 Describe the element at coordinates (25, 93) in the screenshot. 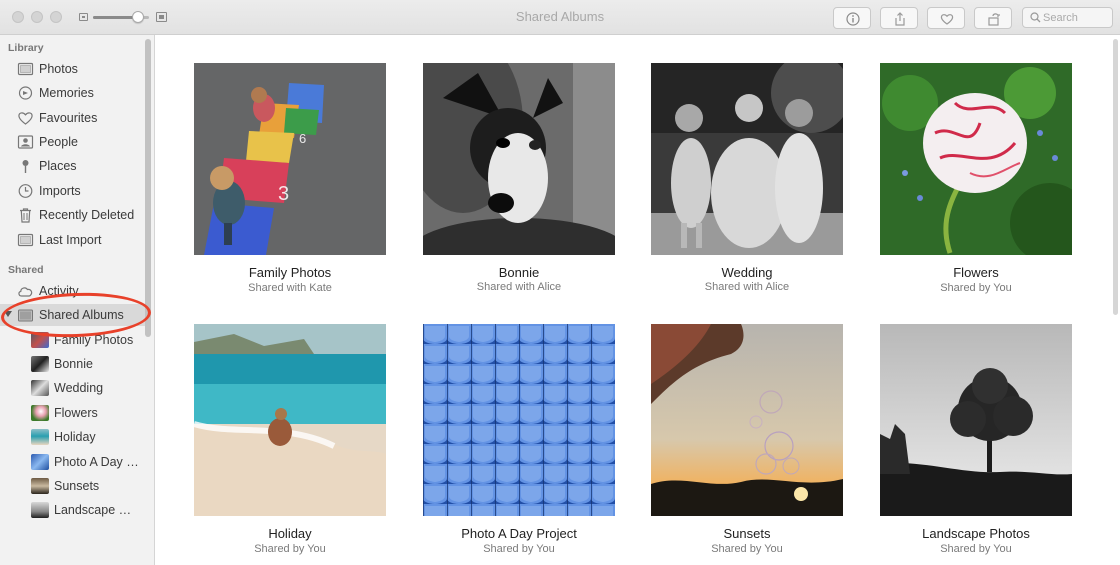

I see `memories-icon` at that location.